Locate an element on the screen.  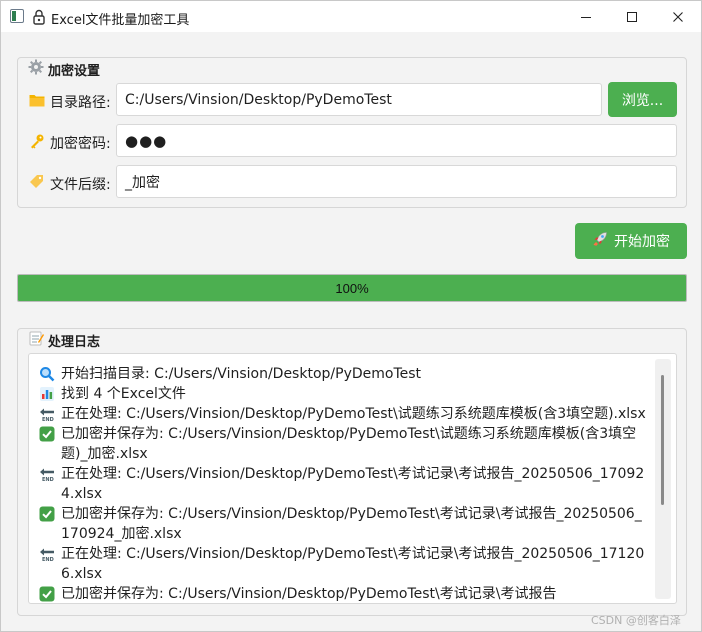
settings-group-title: 加密设置 is located at coordinates (64, 69).